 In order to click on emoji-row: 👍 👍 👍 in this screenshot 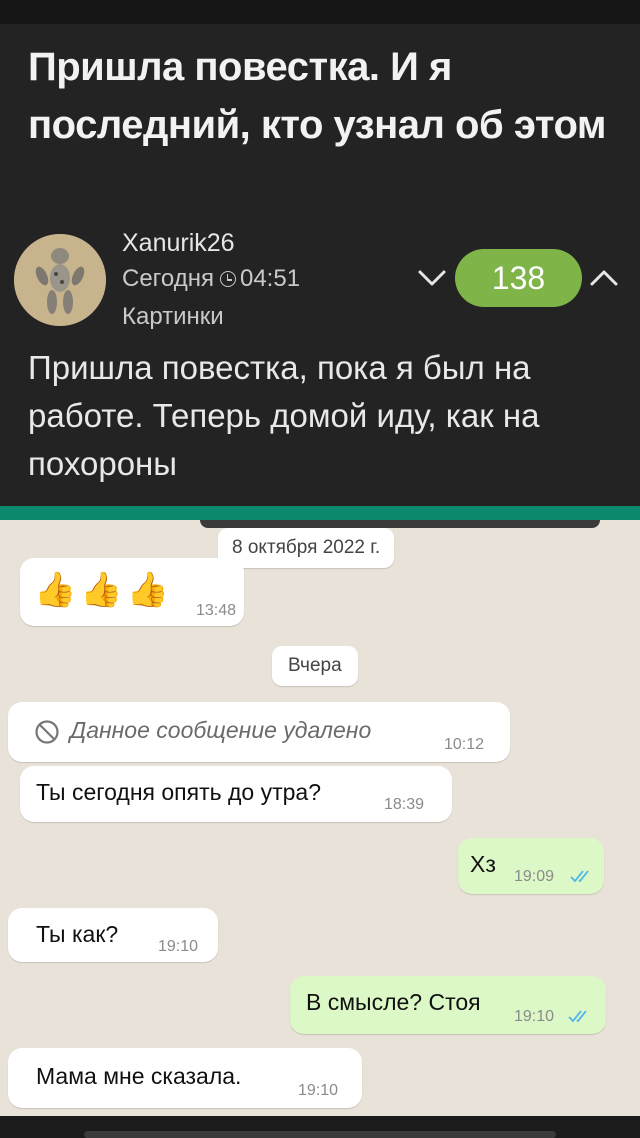, I will do `click(103, 590)`.